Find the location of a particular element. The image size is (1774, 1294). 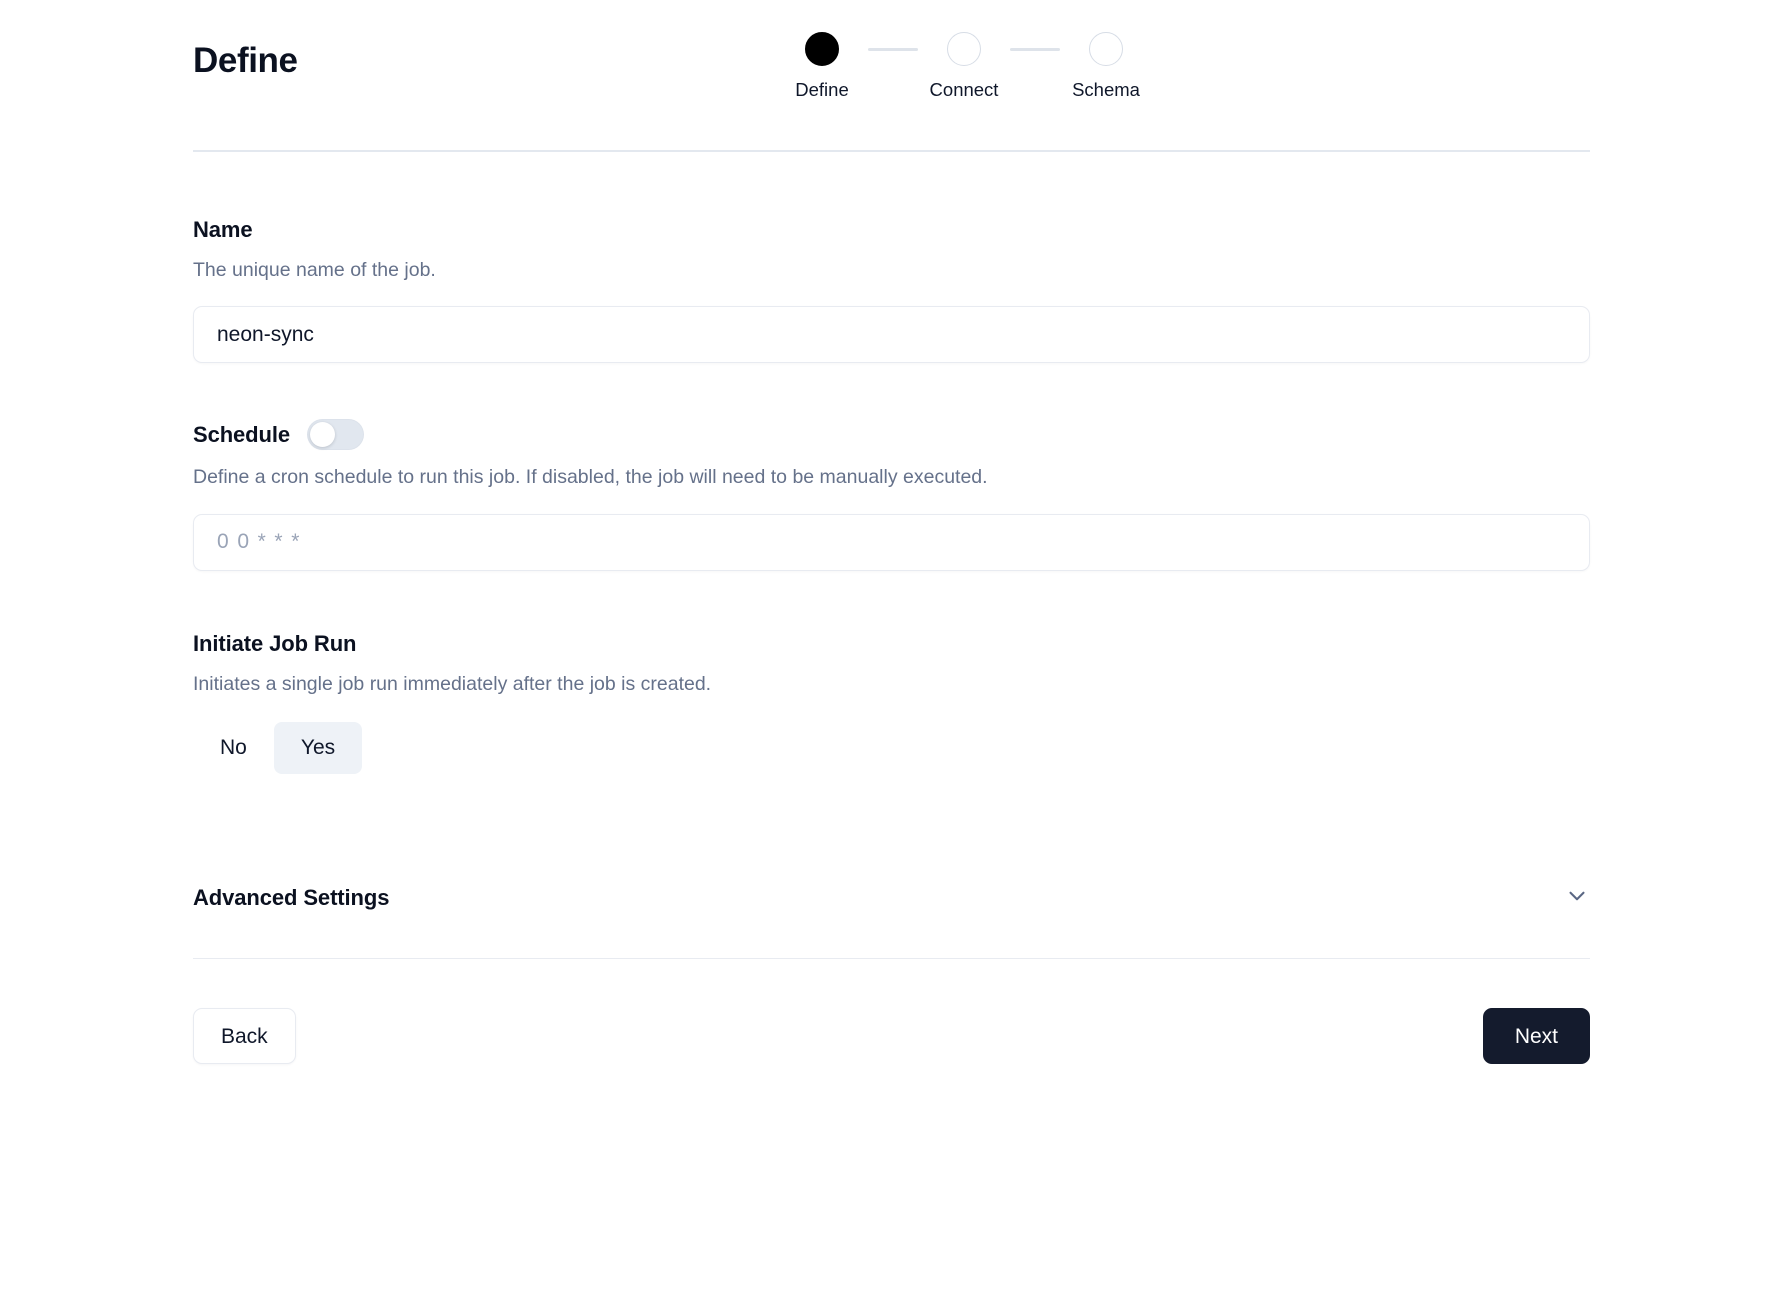

name-description: The unique name of the job. is located at coordinates (314, 269).